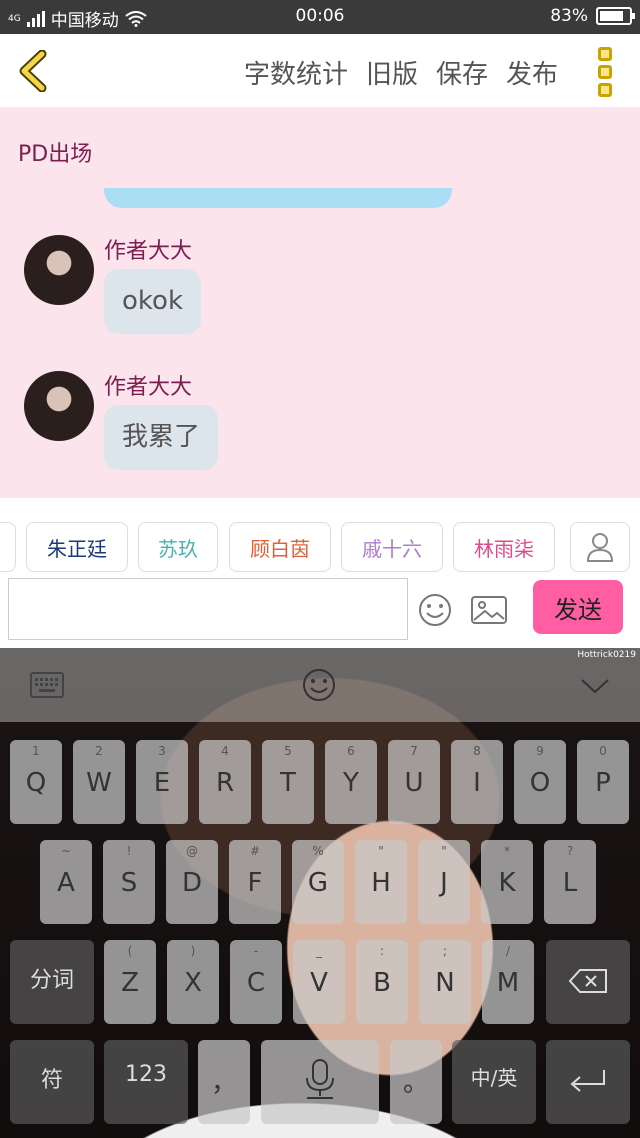 The height and width of the screenshot is (1138, 640). What do you see at coordinates (319, 982) in the screenshot?
I see `key-v: _ V` at bounding box center [319, 982].